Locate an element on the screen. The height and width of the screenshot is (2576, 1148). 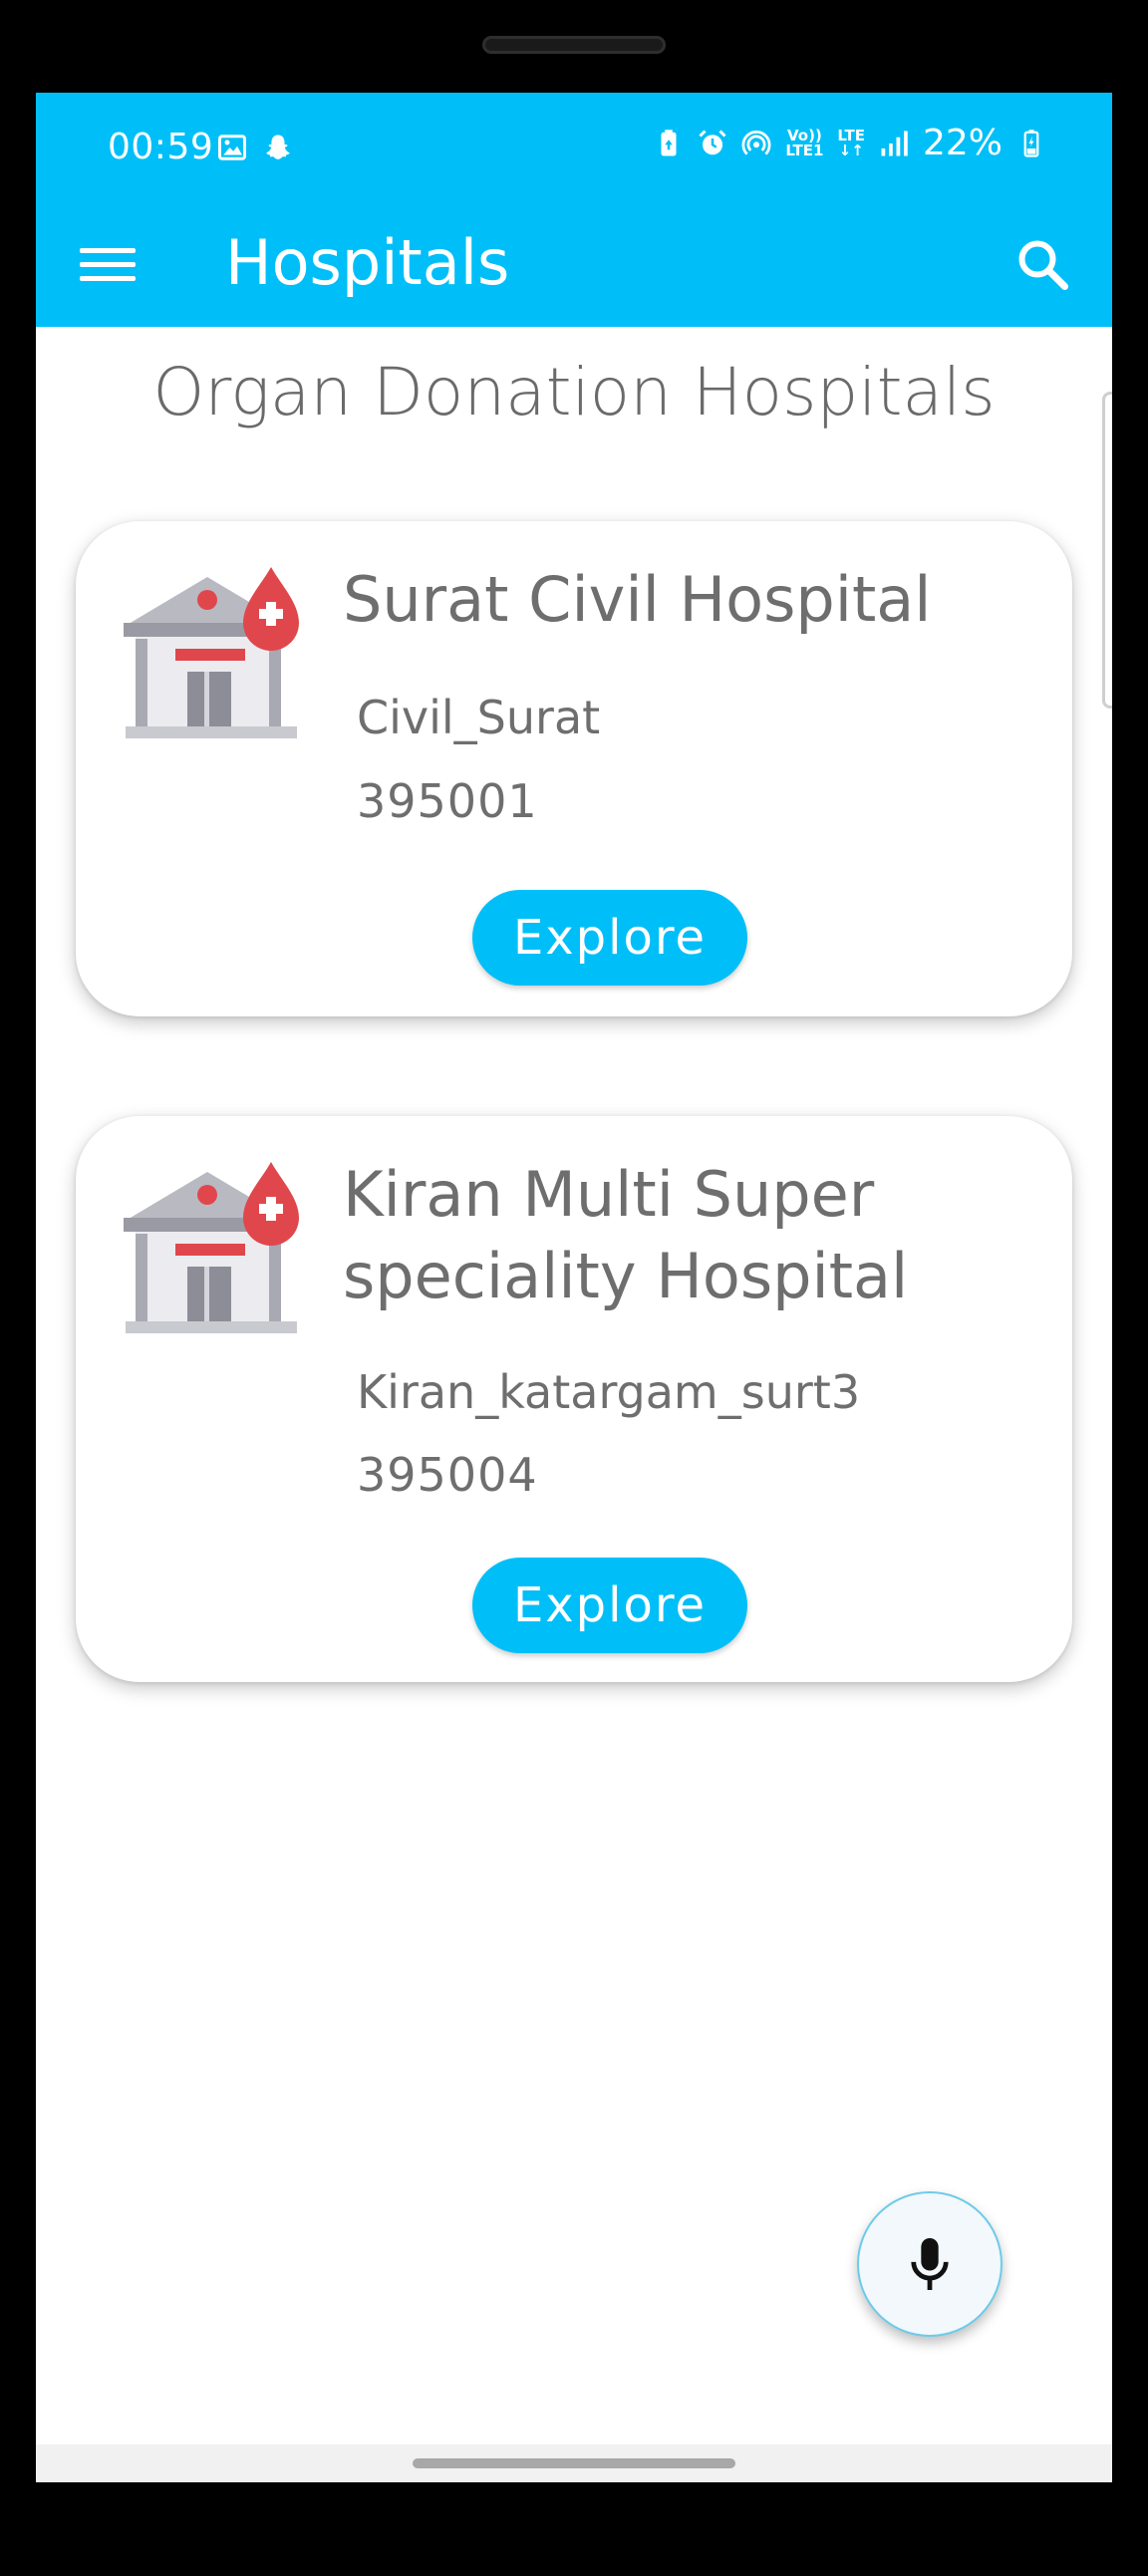
battery-percentage: 22% is located at coordinates (962, 143).